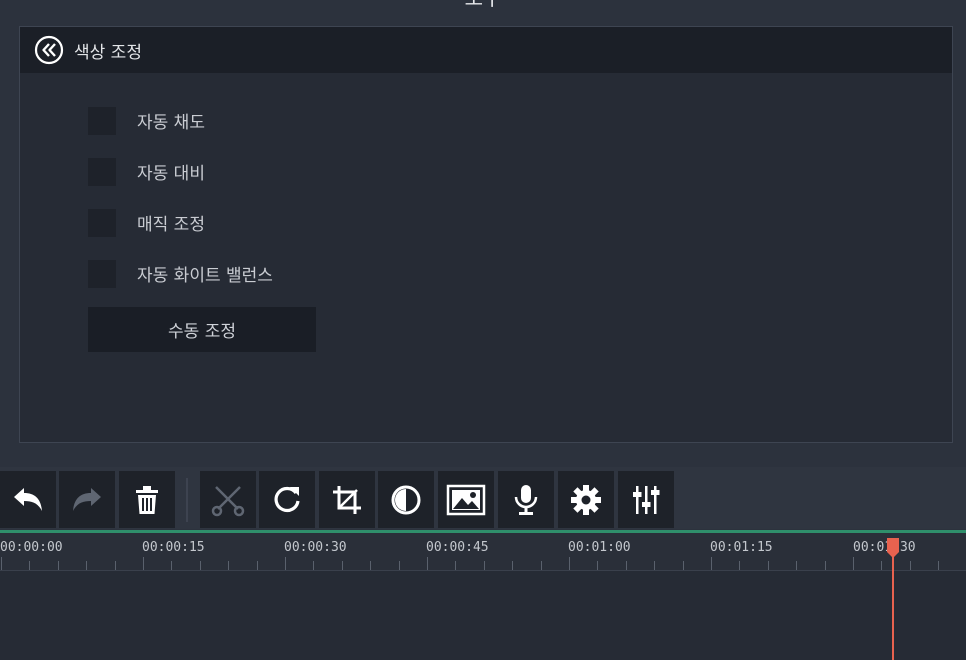  I want to click on panel-title: 색상 조정, so click(108, 52).